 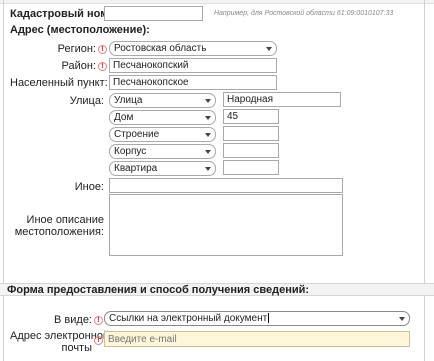 I want to click on delivery-form-value: Ссылки на электронный документ, so click(x=188, y=318).